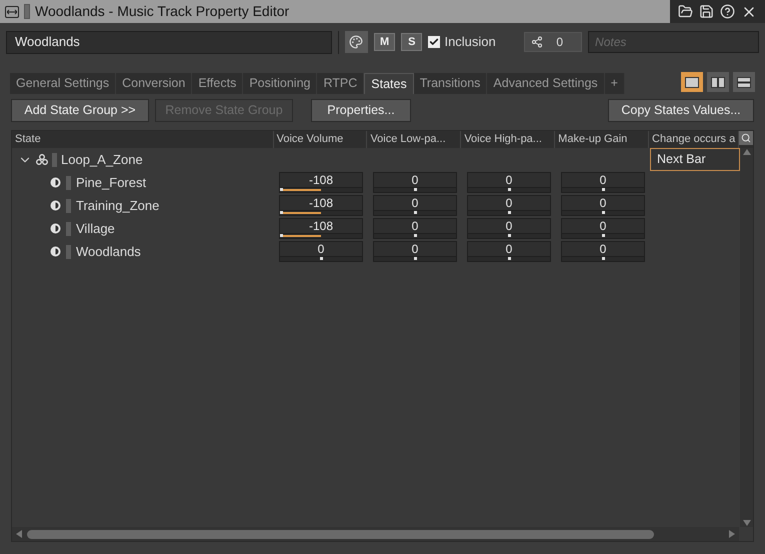 The image size is (765, 554). Describe the element at coordinates (706, 11) in the screenshot. I see `save-icon` at that location.